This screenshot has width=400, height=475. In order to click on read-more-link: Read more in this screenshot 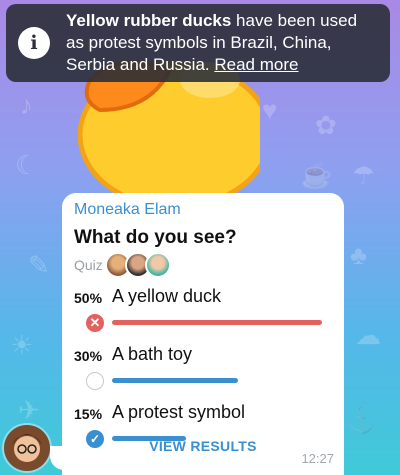, I will do `click(256, 64)`.